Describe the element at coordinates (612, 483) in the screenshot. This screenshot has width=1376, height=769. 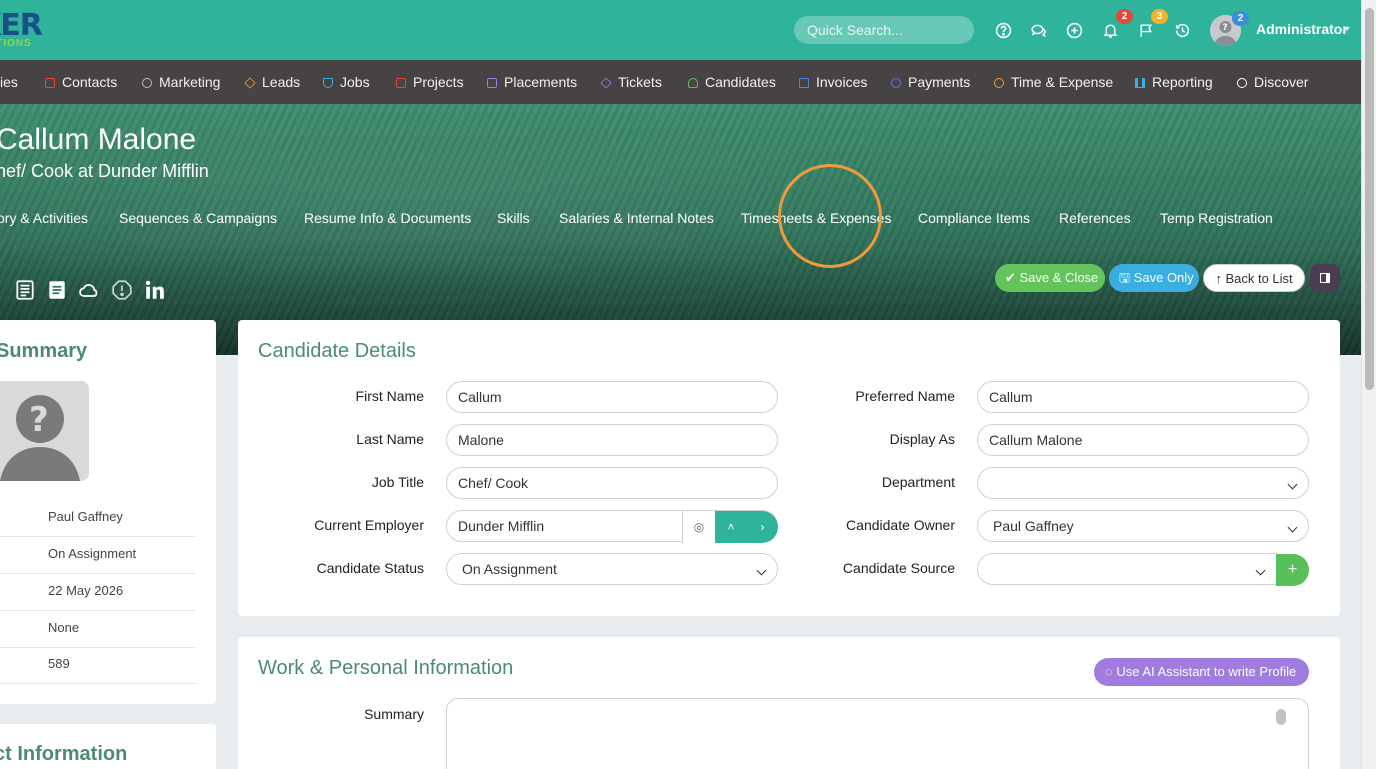
I see `job-title-field: Chef/ Cook` at that location.